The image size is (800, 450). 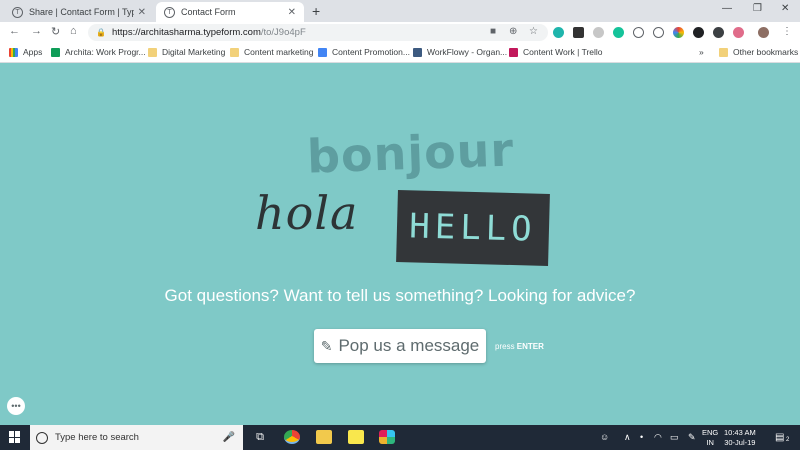 I want to click on bookmark-label: Digital Marketing, so click(x=194, y=52).